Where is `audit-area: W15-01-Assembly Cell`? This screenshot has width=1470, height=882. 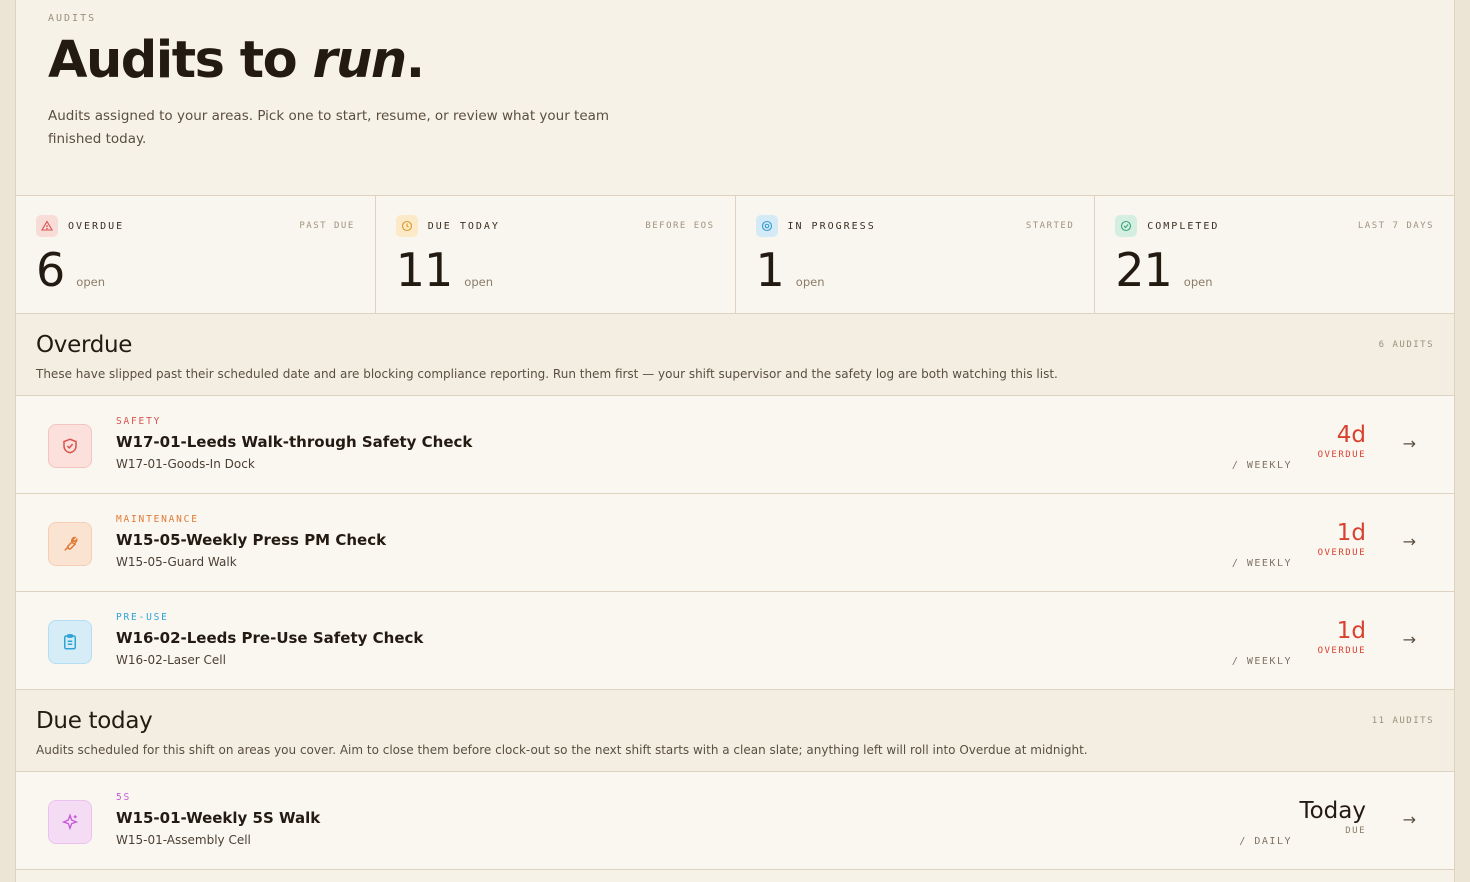
audit-area: W15-01-Assembly Cell is located at coordinates (183, 840).